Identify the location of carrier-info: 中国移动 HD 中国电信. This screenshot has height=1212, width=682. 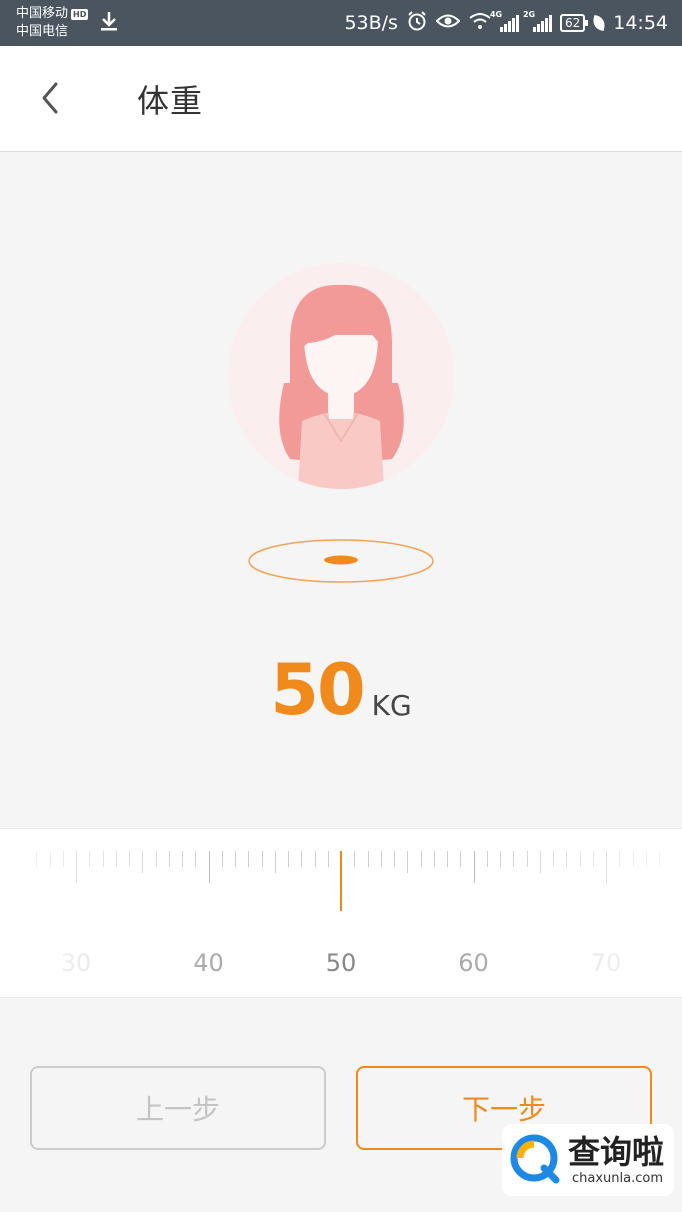
(68, 23).